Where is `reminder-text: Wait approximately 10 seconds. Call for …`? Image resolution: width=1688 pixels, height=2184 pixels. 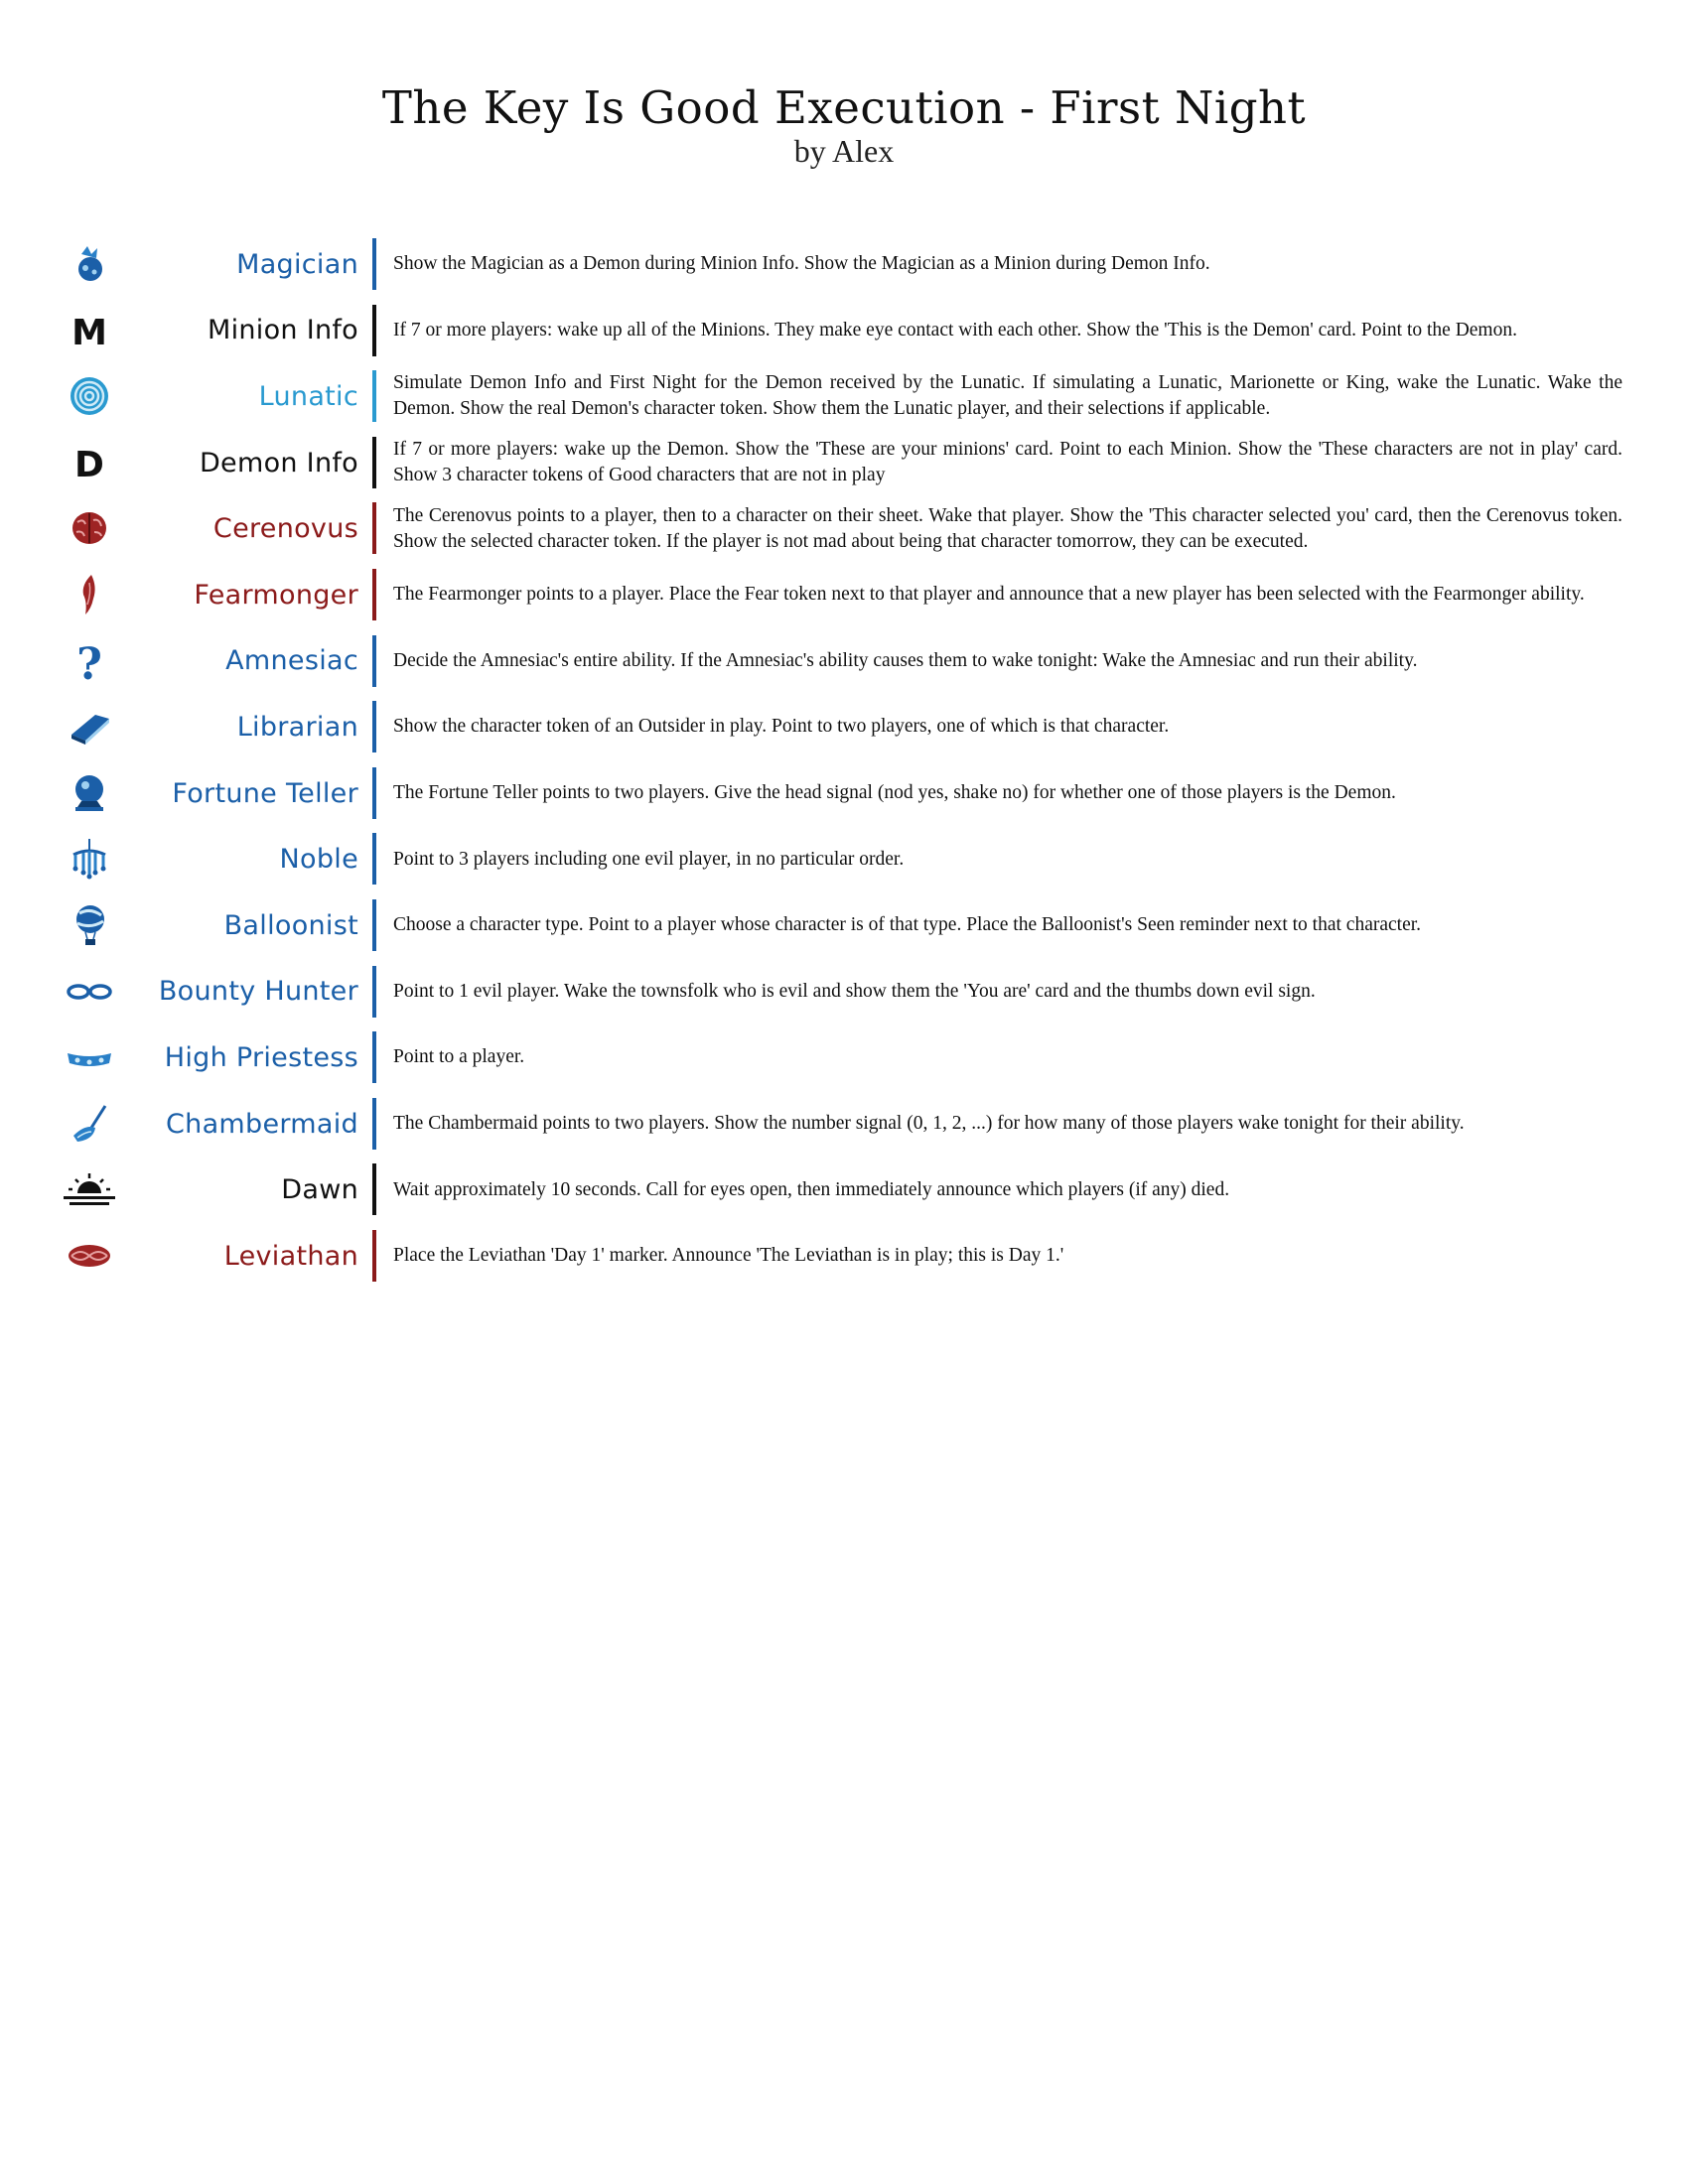 reminder-text: Wait approximately 10 seconds. Call for … is located at coordinates (811, 1189).